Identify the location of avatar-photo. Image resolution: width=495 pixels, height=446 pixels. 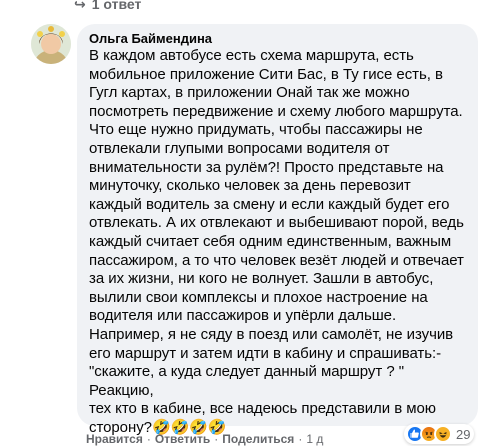
(51, 44).